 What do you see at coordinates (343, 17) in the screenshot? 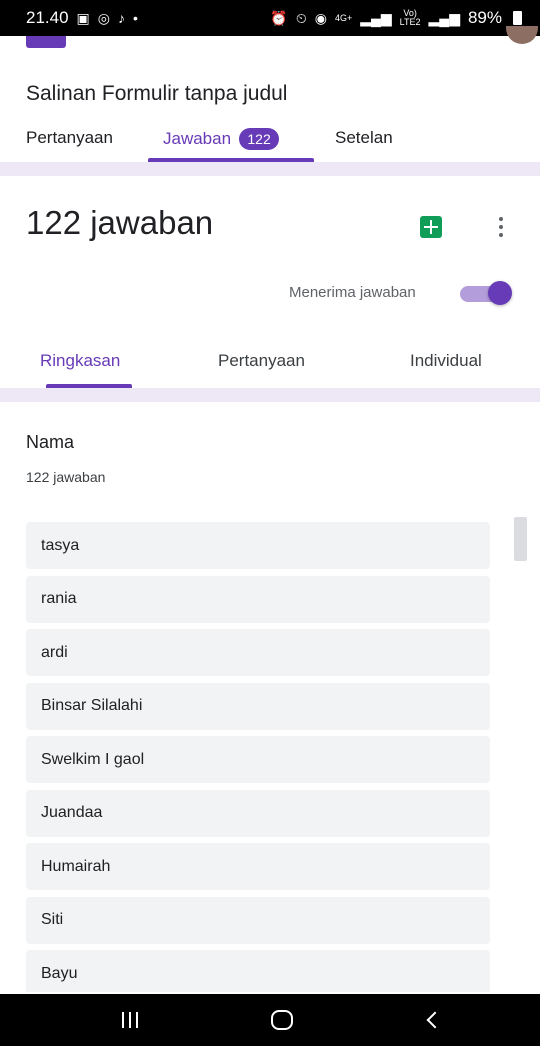
I see `network-type-label: 4G+` at bounding box center [343, 17].